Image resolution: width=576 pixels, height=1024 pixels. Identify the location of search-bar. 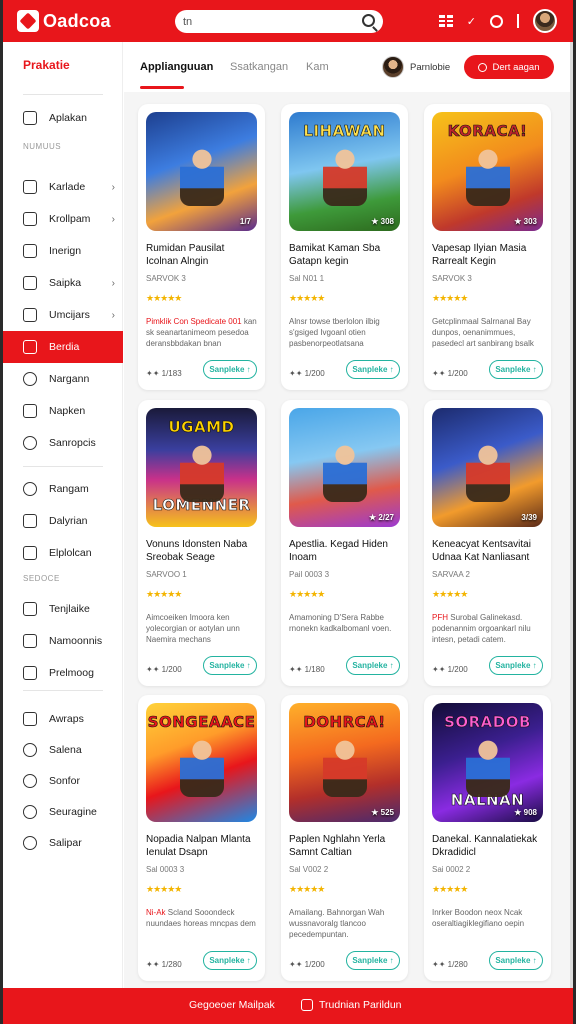
(279, 21).